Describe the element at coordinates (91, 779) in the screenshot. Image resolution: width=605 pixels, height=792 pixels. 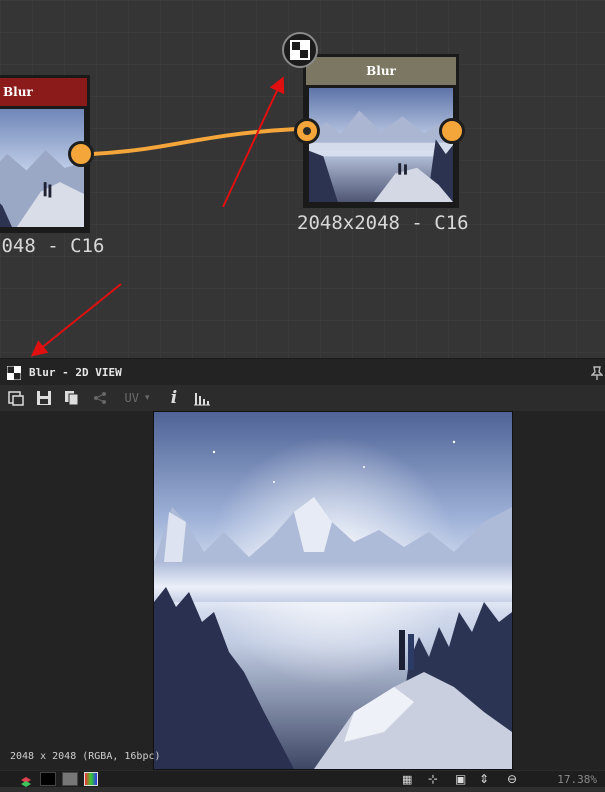
I see `color-swatch` at that location.